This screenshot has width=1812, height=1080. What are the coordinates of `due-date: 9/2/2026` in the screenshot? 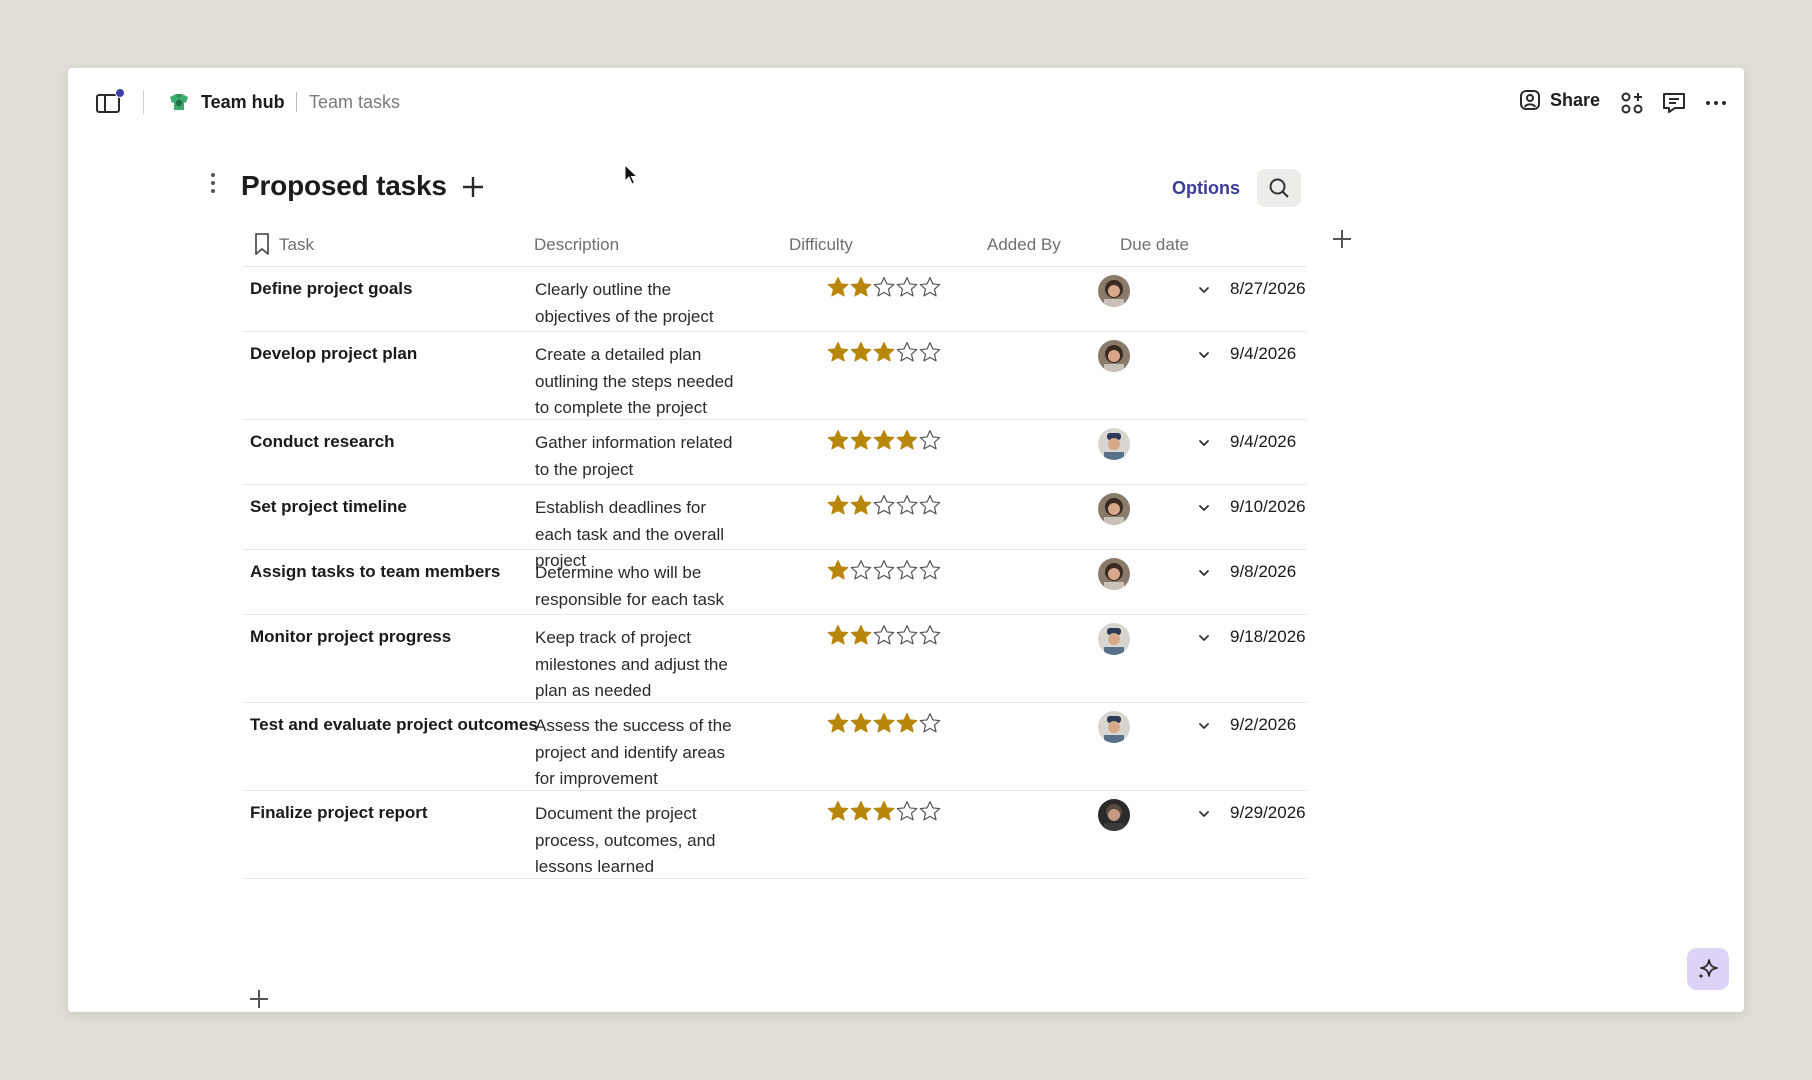 It's located at (1263, 725).